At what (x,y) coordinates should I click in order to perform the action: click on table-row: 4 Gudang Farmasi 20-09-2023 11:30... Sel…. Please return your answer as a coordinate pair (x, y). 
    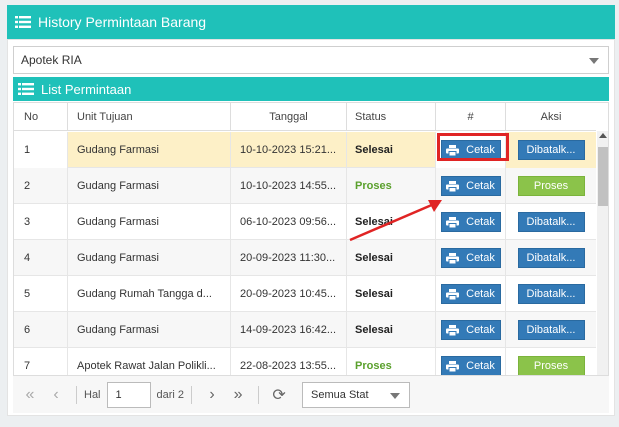
    Looking at the image, I should click on (305, 258).